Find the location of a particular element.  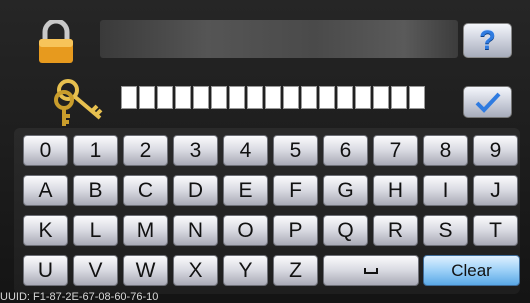

key-q: Q is located at coordinates (345, 230).